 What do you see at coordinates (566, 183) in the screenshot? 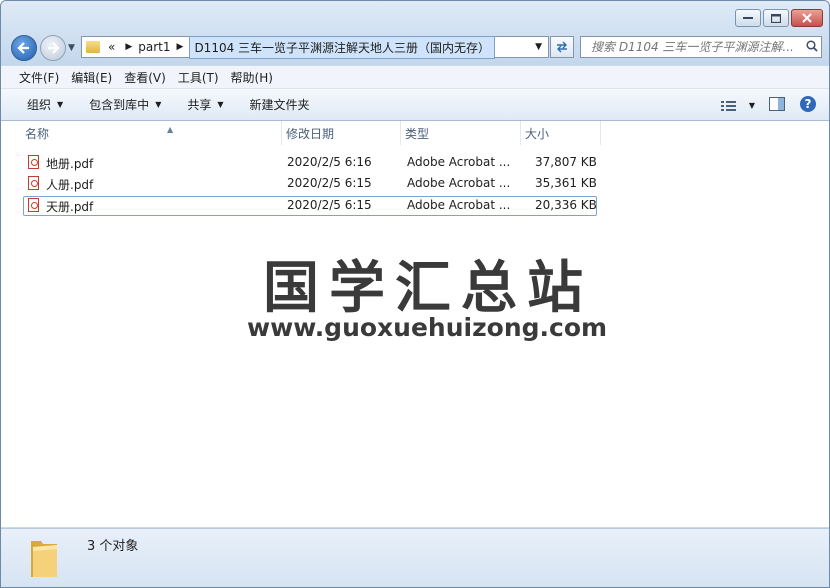
I see `file-size: 35,361 KB` at bounding box center [566, 183].